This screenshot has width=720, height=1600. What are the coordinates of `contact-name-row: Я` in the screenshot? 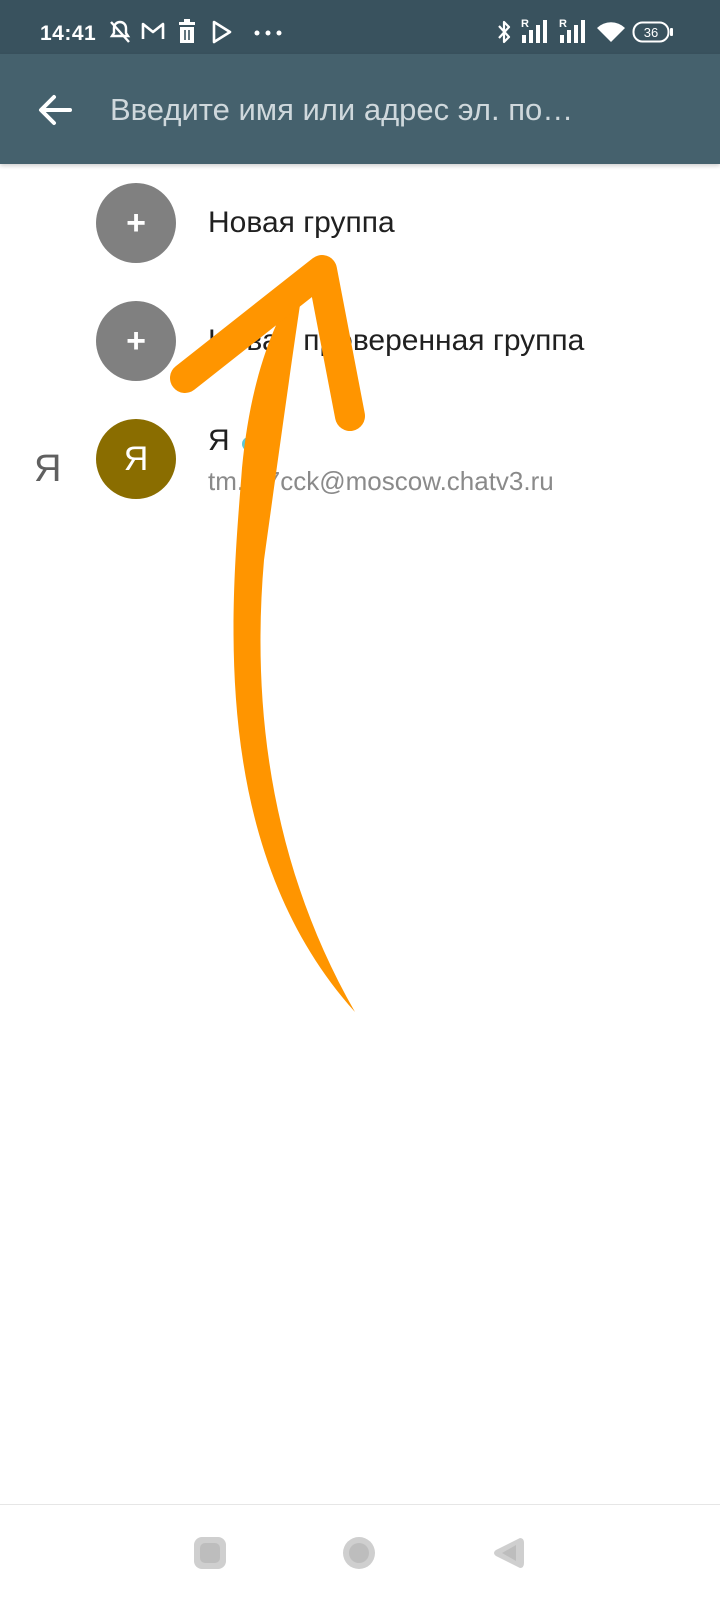 It's located at (237, 441).